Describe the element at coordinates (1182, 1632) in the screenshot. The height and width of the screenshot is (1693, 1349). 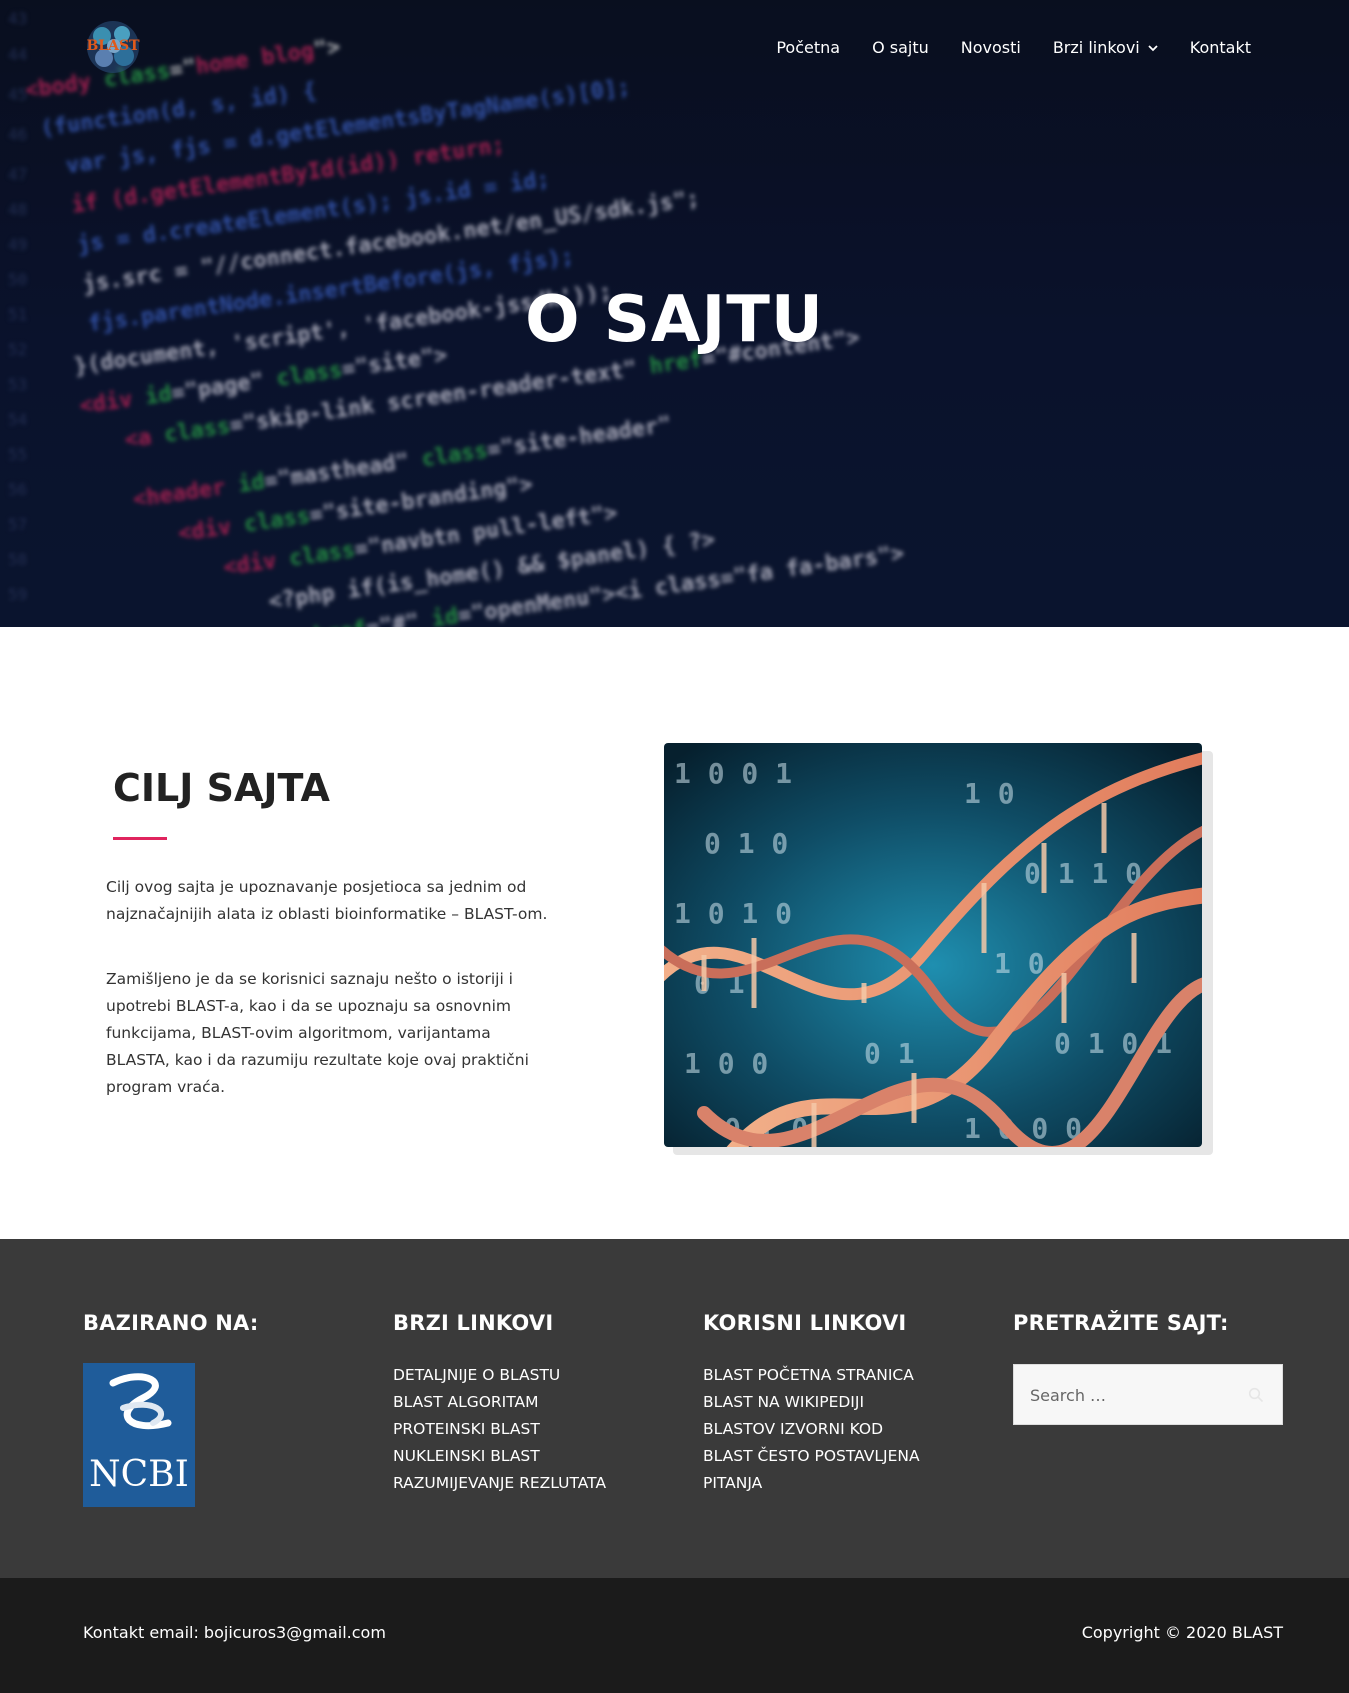
I see `copyright: Copyright © 2020 BLAST` at that location.